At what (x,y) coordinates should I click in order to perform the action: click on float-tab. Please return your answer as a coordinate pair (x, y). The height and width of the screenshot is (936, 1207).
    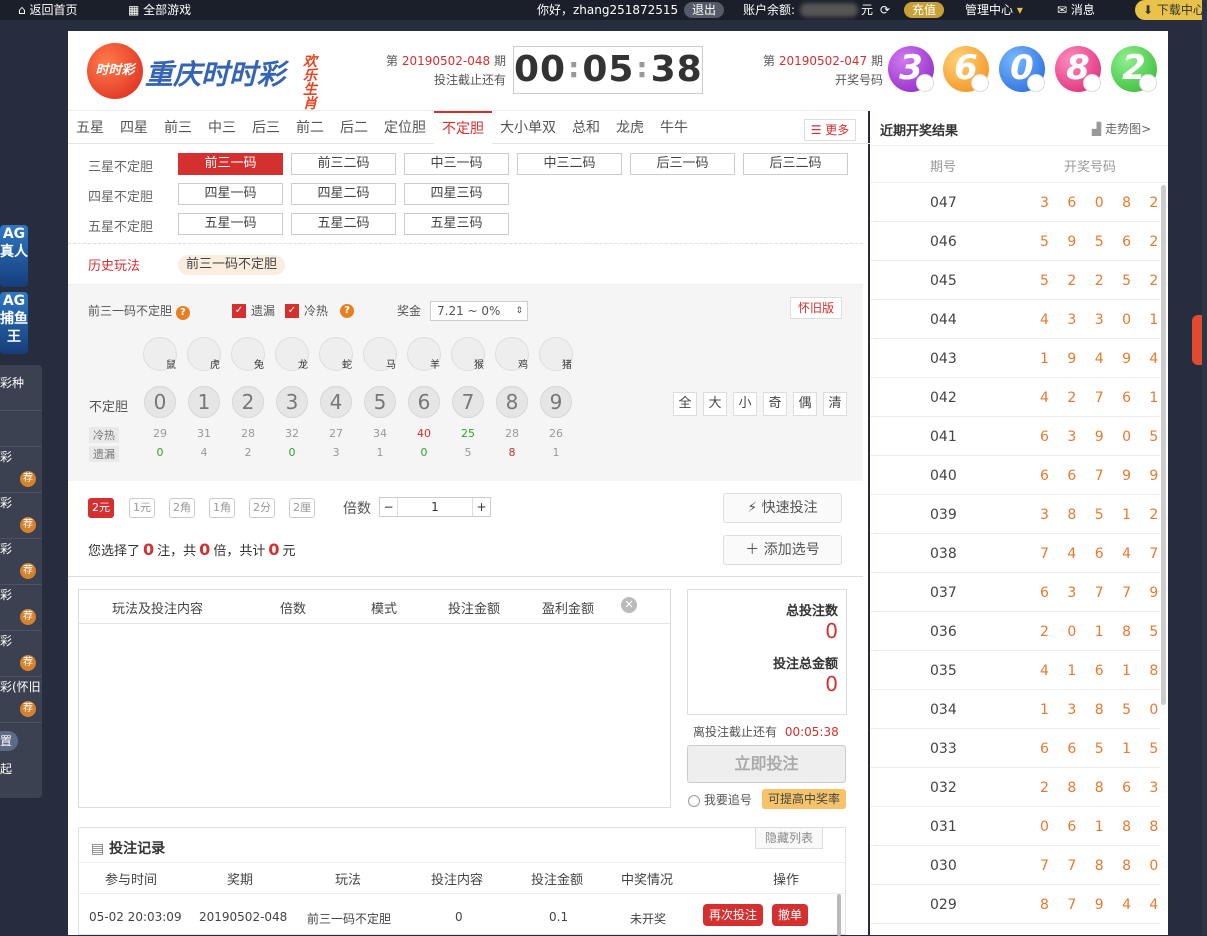
    Looking at the image, I should click on (1197, 340).